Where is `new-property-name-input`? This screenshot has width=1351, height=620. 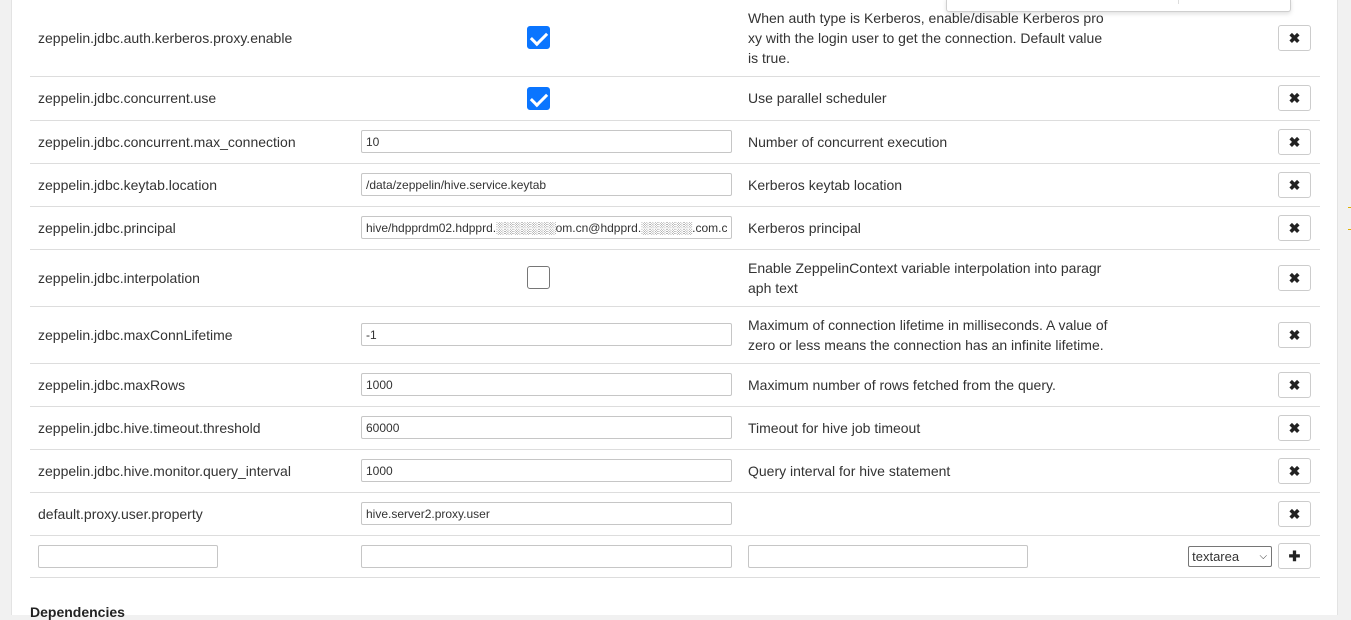
new-property-name-input is located at coordinates (128, 556).